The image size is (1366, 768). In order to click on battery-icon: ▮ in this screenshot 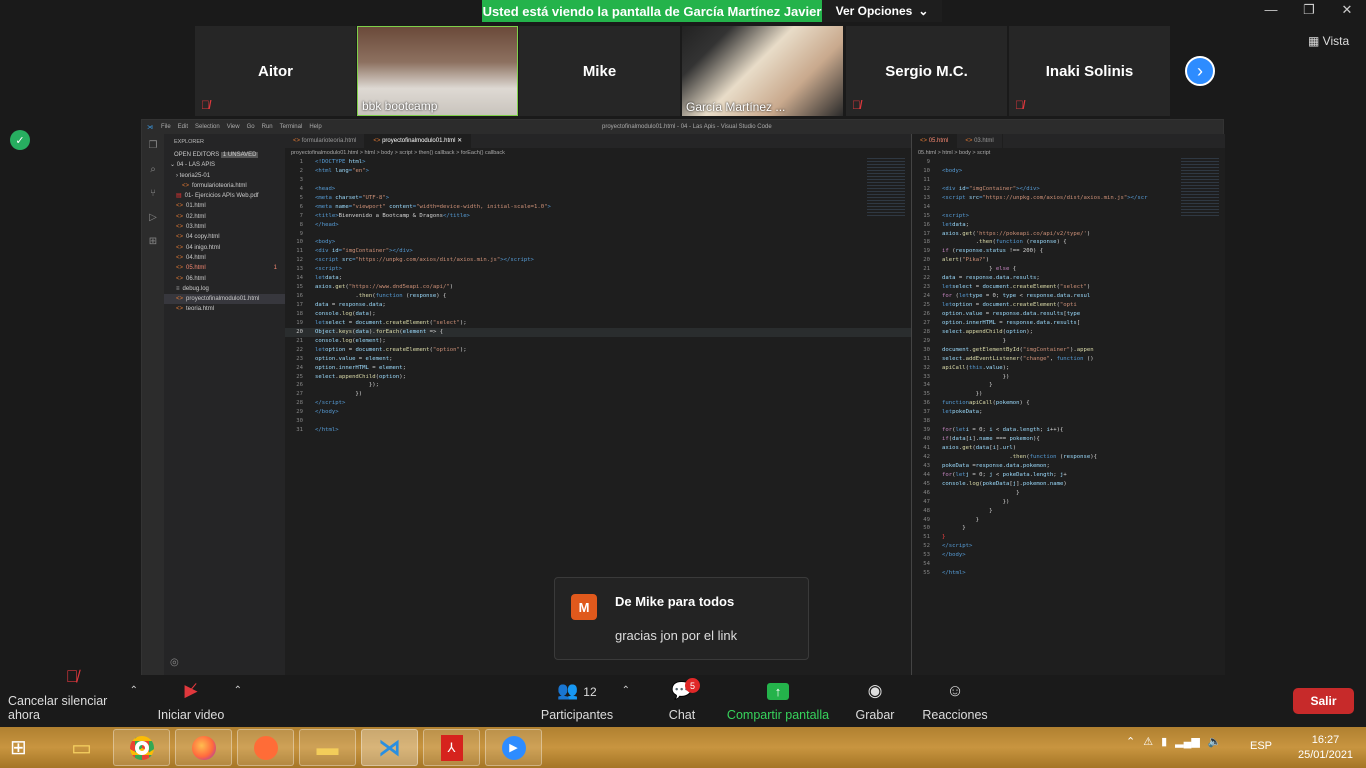, I will do `click(1164, 741)`.